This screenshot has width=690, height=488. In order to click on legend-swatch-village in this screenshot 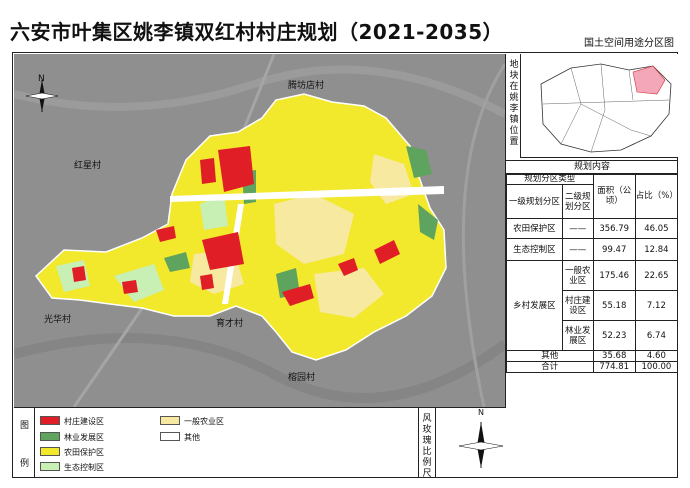, I will do `click(50, 420)`.